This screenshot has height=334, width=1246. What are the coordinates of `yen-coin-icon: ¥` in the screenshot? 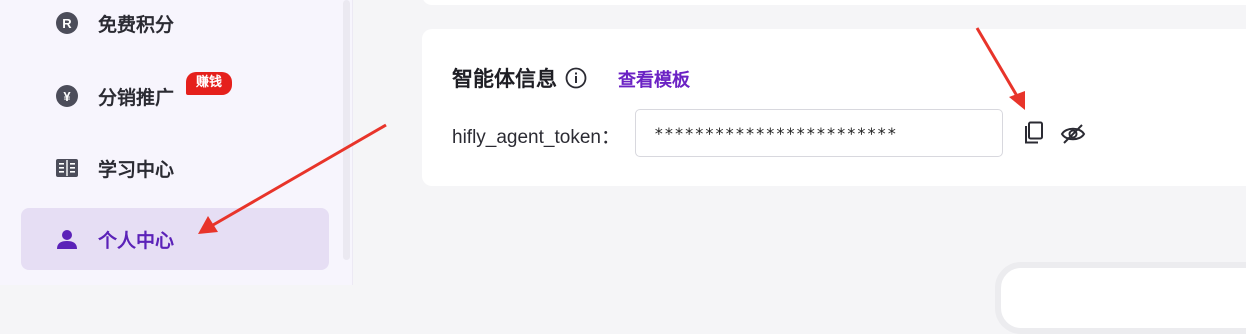 It's located at (67, 96).